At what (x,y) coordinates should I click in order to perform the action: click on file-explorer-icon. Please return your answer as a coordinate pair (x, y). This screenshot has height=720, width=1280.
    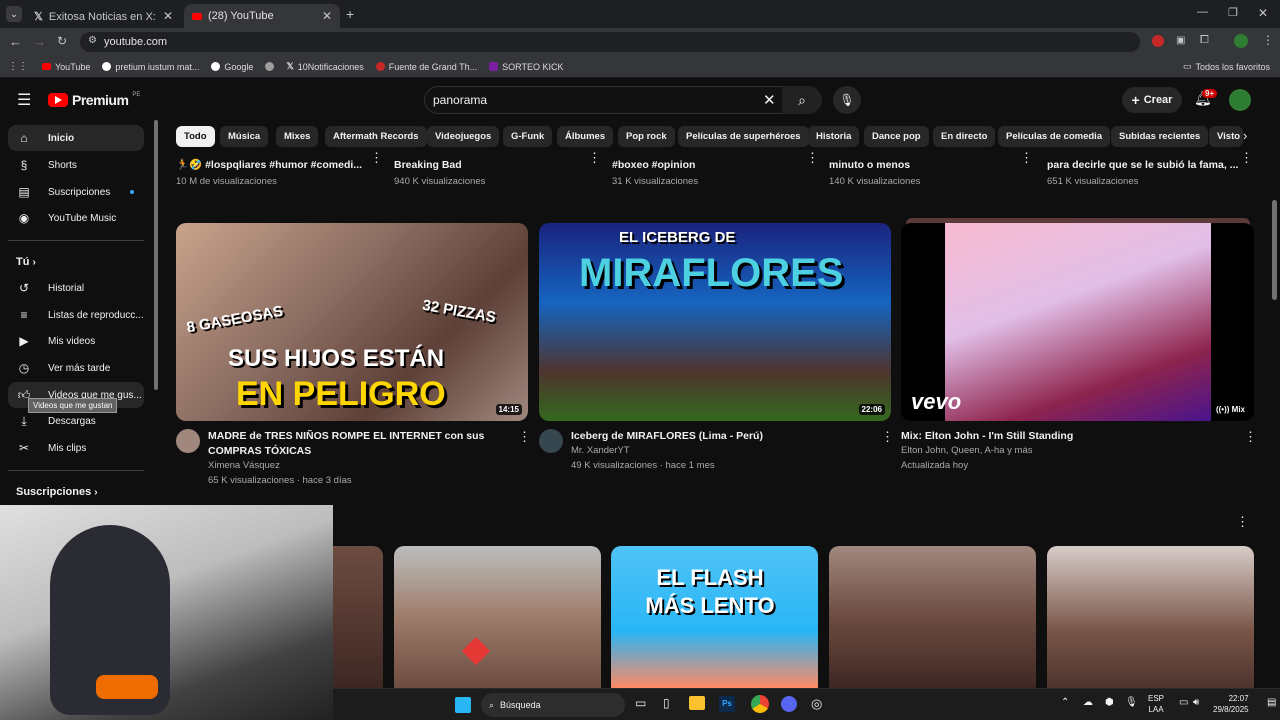
    Looking at the image, I should click on (697, 703).